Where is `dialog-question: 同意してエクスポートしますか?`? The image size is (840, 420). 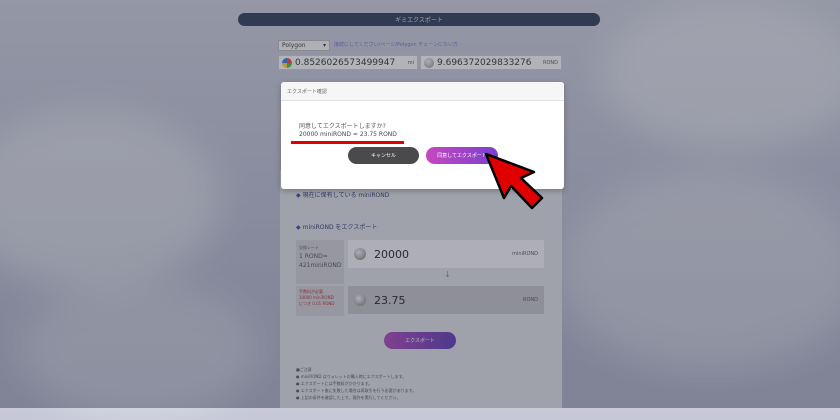 dialog-question: 同意してエクスポートしますか? is located at coordinates (342, 126).